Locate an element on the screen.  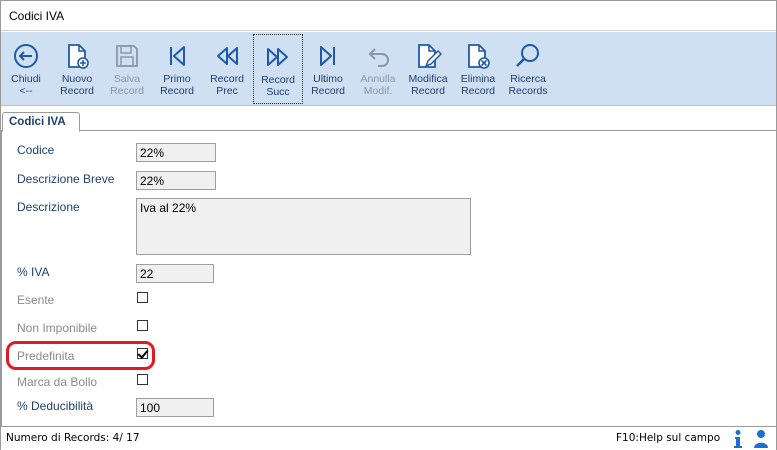
salva-label: Salva Record is located at coordinates (127, 85).